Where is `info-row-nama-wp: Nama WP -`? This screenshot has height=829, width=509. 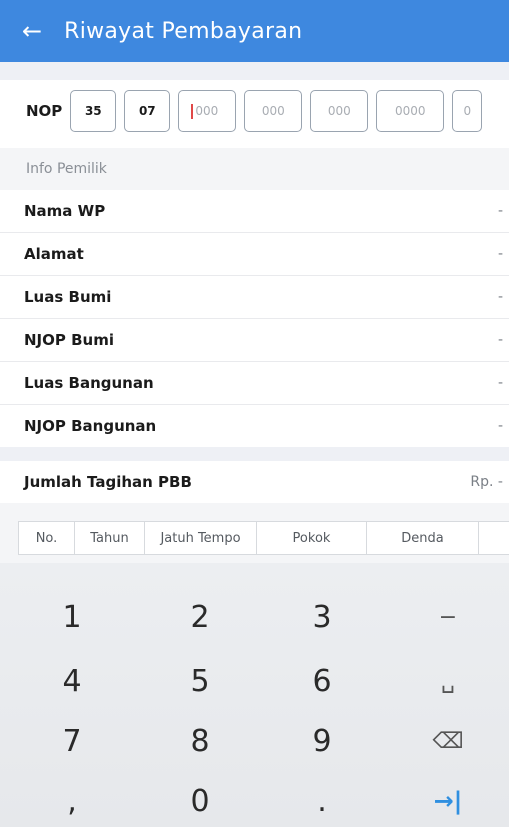 info-row-nama-wp: Nama WP - is located at coordinates (254, 211).